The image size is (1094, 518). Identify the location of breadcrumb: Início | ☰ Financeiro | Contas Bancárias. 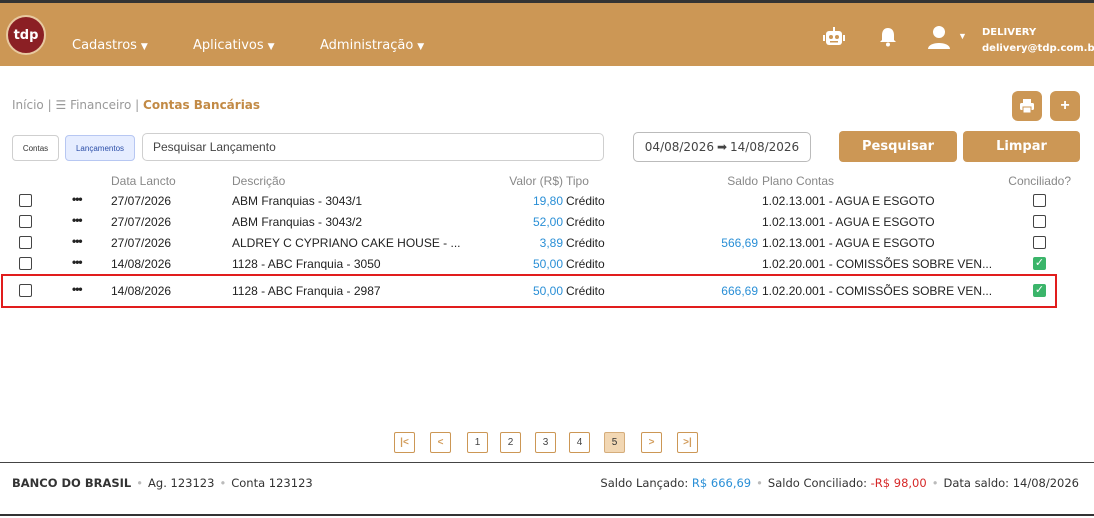
(136, 105).